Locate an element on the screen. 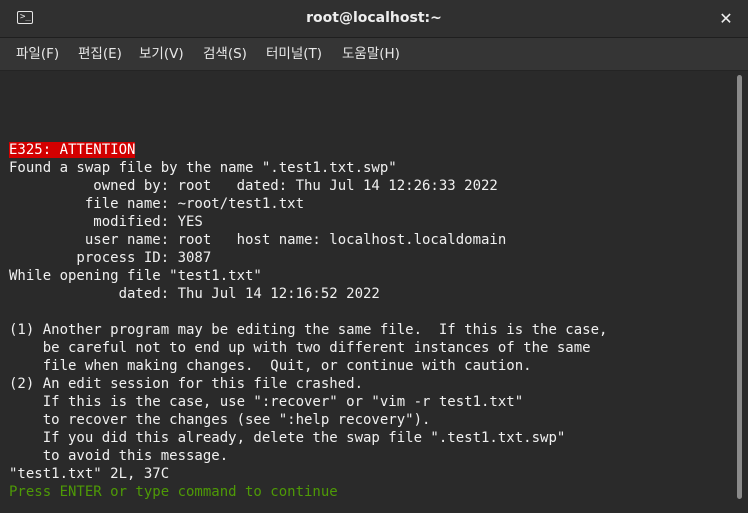 This screenshot has width=748, height=513. menu-file: 파일(F) is located at coordinates (37, 54).